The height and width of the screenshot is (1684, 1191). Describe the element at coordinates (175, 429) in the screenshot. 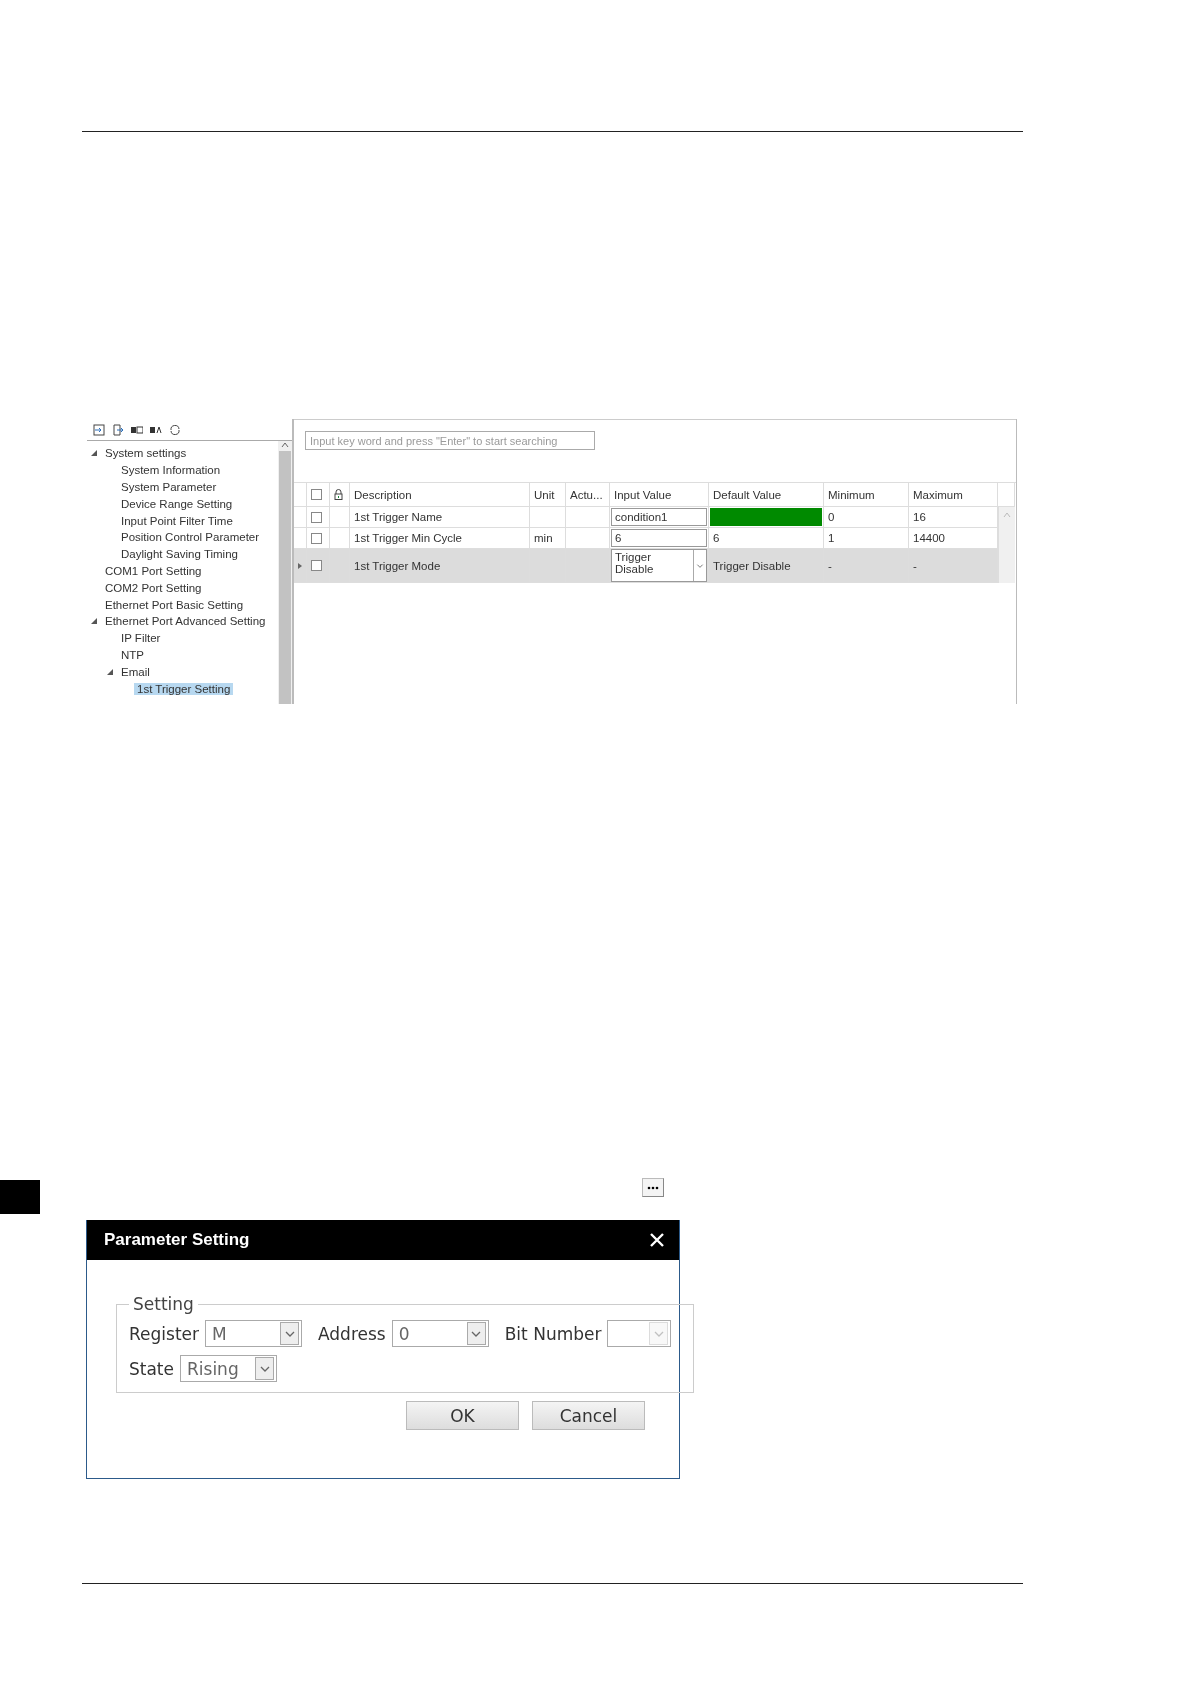

I see `refresh-icon` at that location.